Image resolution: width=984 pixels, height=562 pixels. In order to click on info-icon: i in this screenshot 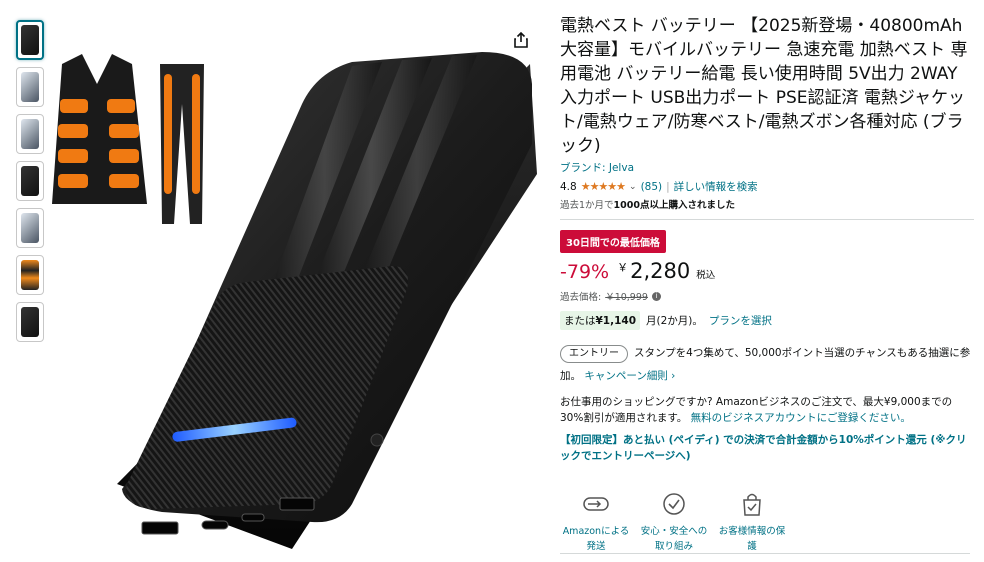, I will do `click(656, 296)`.